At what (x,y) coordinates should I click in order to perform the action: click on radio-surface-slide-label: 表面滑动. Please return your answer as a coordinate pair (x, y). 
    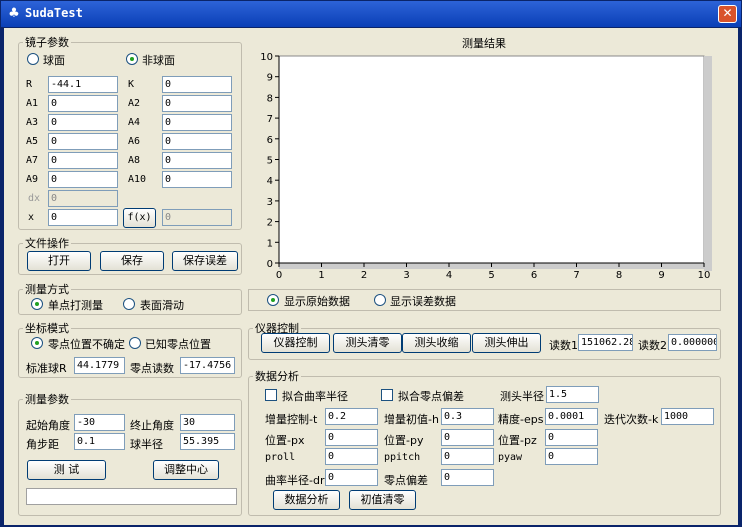
    Looking at the image, I should click on (162, 305).